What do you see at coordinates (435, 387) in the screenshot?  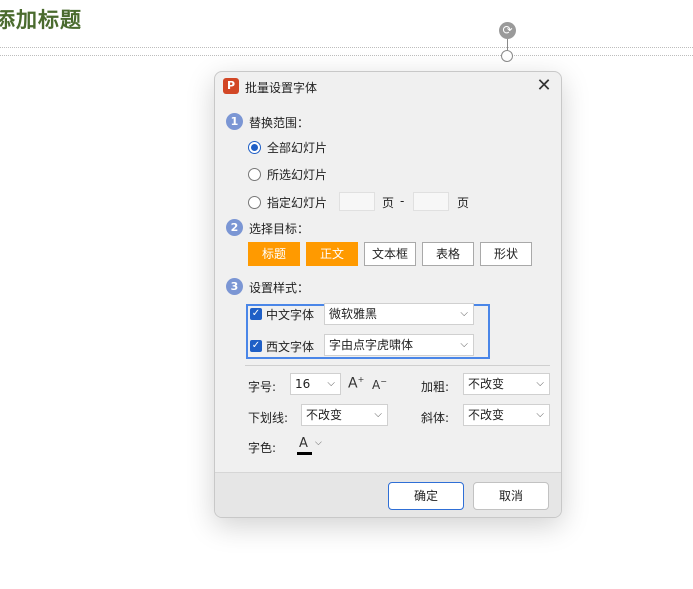 I see `bold-label: 加粗:` at bounding box center [435, 387].